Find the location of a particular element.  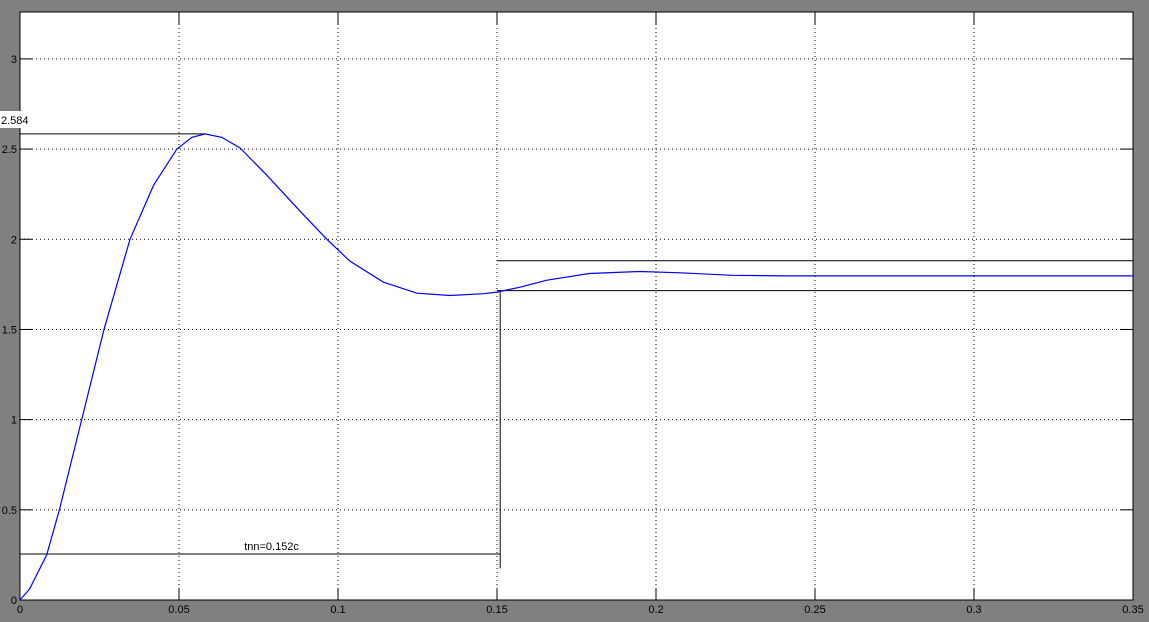

x-tick-label: 0.05 is located at coordinates (178, 610).